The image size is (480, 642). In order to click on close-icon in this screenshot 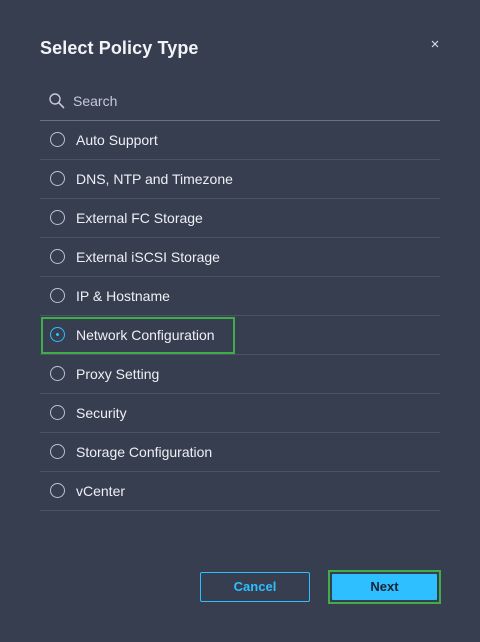, I will do `click(435, 44)`.